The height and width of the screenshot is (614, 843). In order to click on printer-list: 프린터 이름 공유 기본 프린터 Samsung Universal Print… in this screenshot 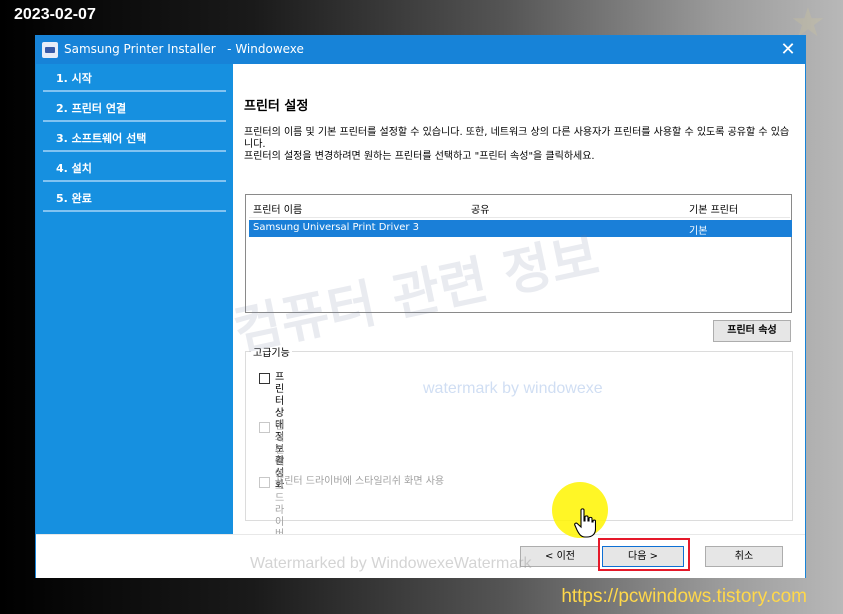, I will do `click(518, 253)`.